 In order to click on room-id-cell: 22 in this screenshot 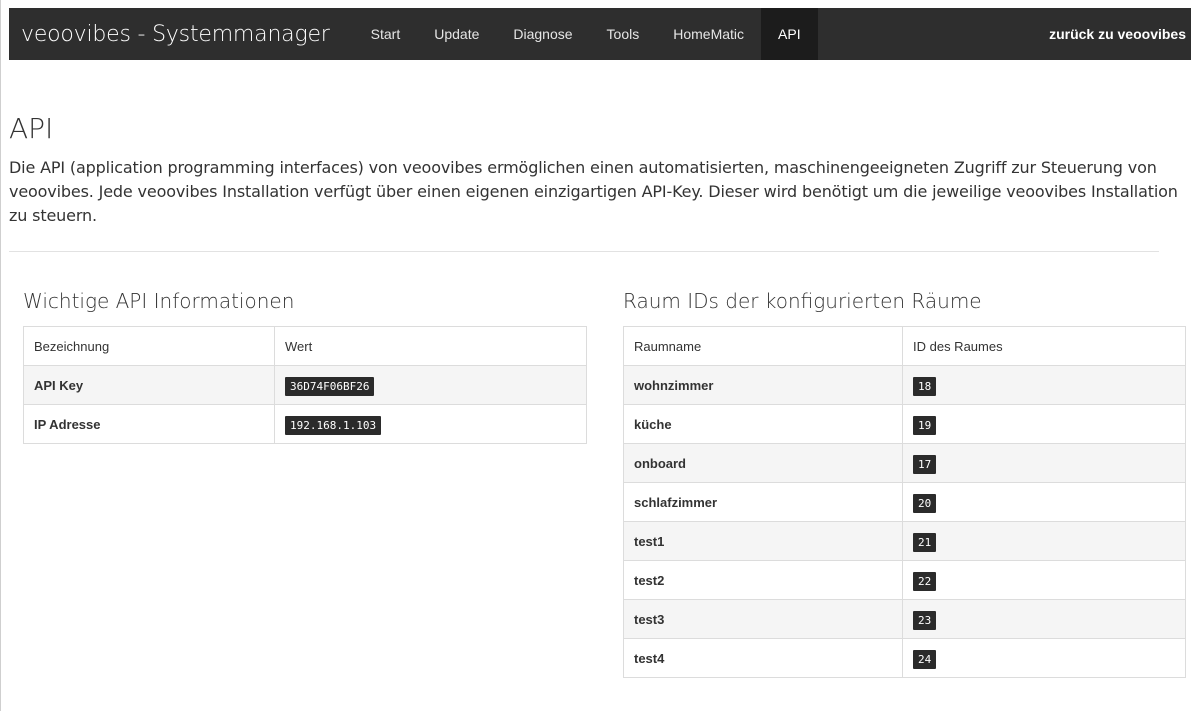, I will do `click(1044, 580)`.